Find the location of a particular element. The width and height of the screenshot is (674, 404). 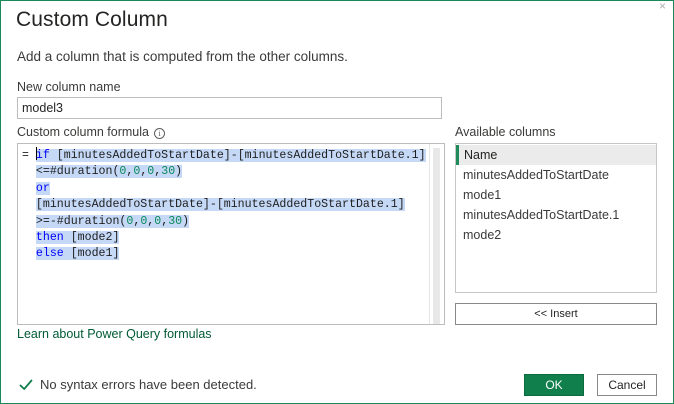

selected-code: <=#duration(0,0,0,30) is located at coordinates (109, 172).